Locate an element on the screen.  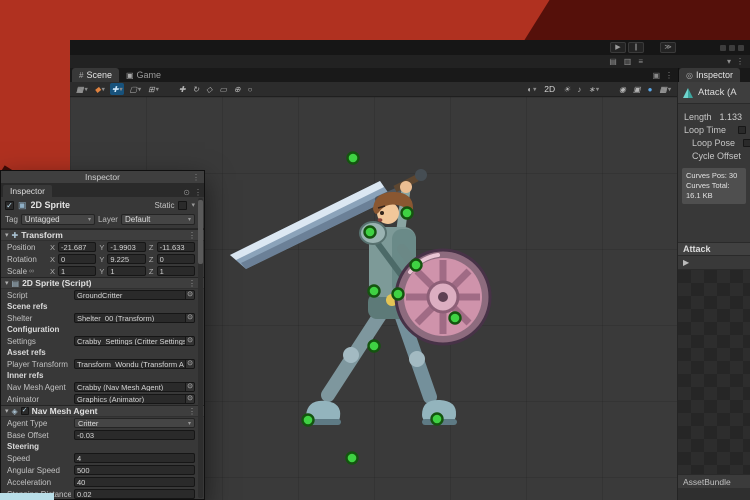
loop-time-checkbox is located at coordinates (742, 129).